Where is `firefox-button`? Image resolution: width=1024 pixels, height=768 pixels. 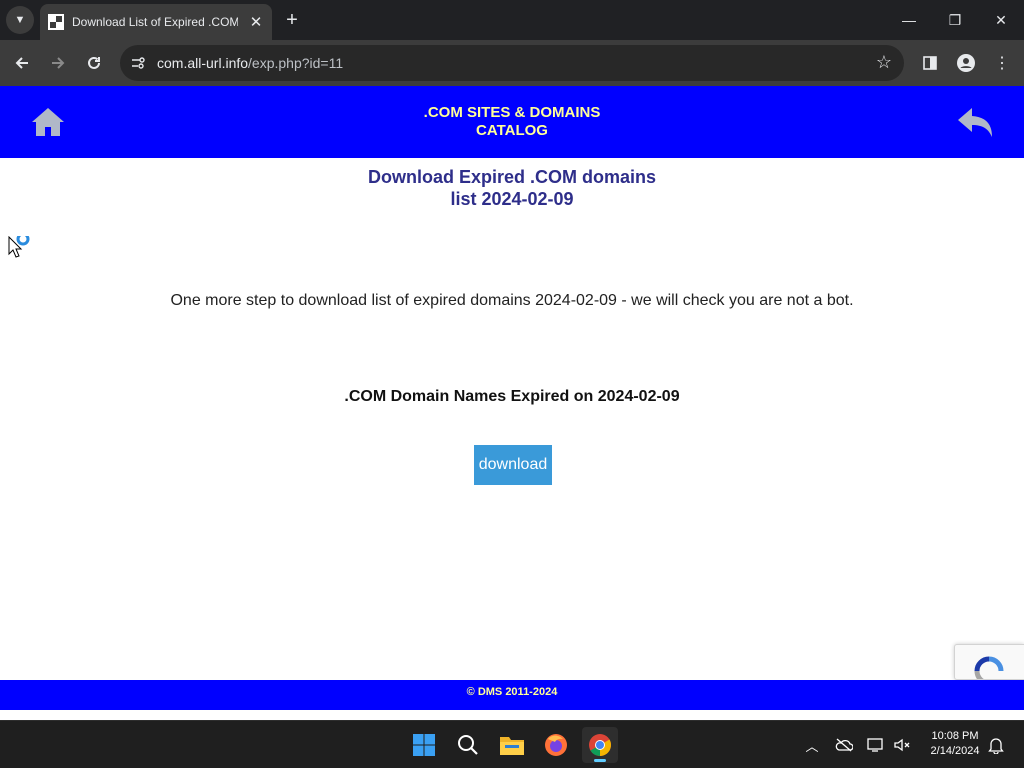 firefox-button is located at coordinates (556, 745).